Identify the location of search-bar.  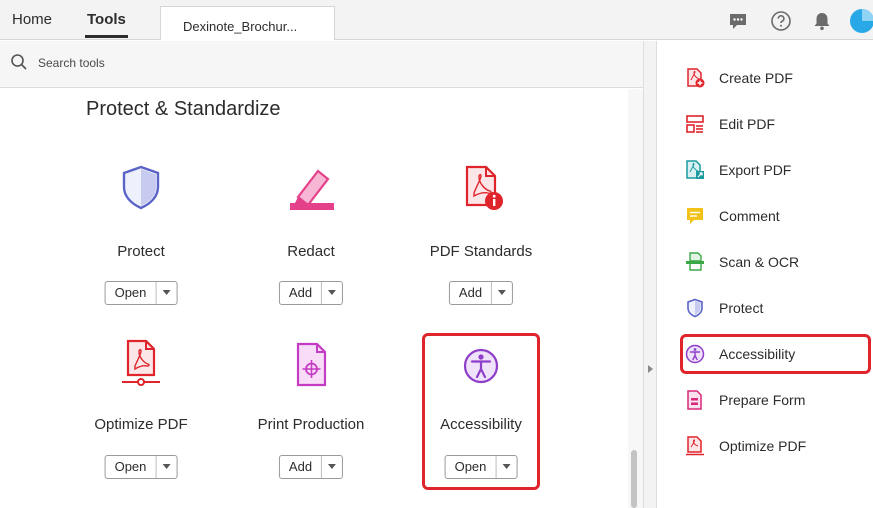
(321, 64).